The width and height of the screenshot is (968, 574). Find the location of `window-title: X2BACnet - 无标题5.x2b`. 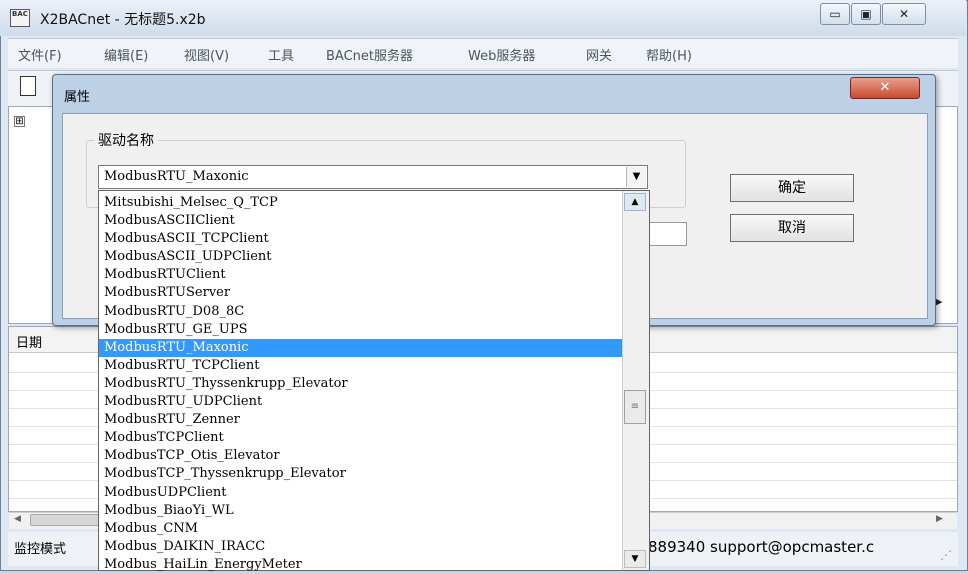

window-title: X2BACnet - 无标题5.x2b is located at coordinates (123, 20).